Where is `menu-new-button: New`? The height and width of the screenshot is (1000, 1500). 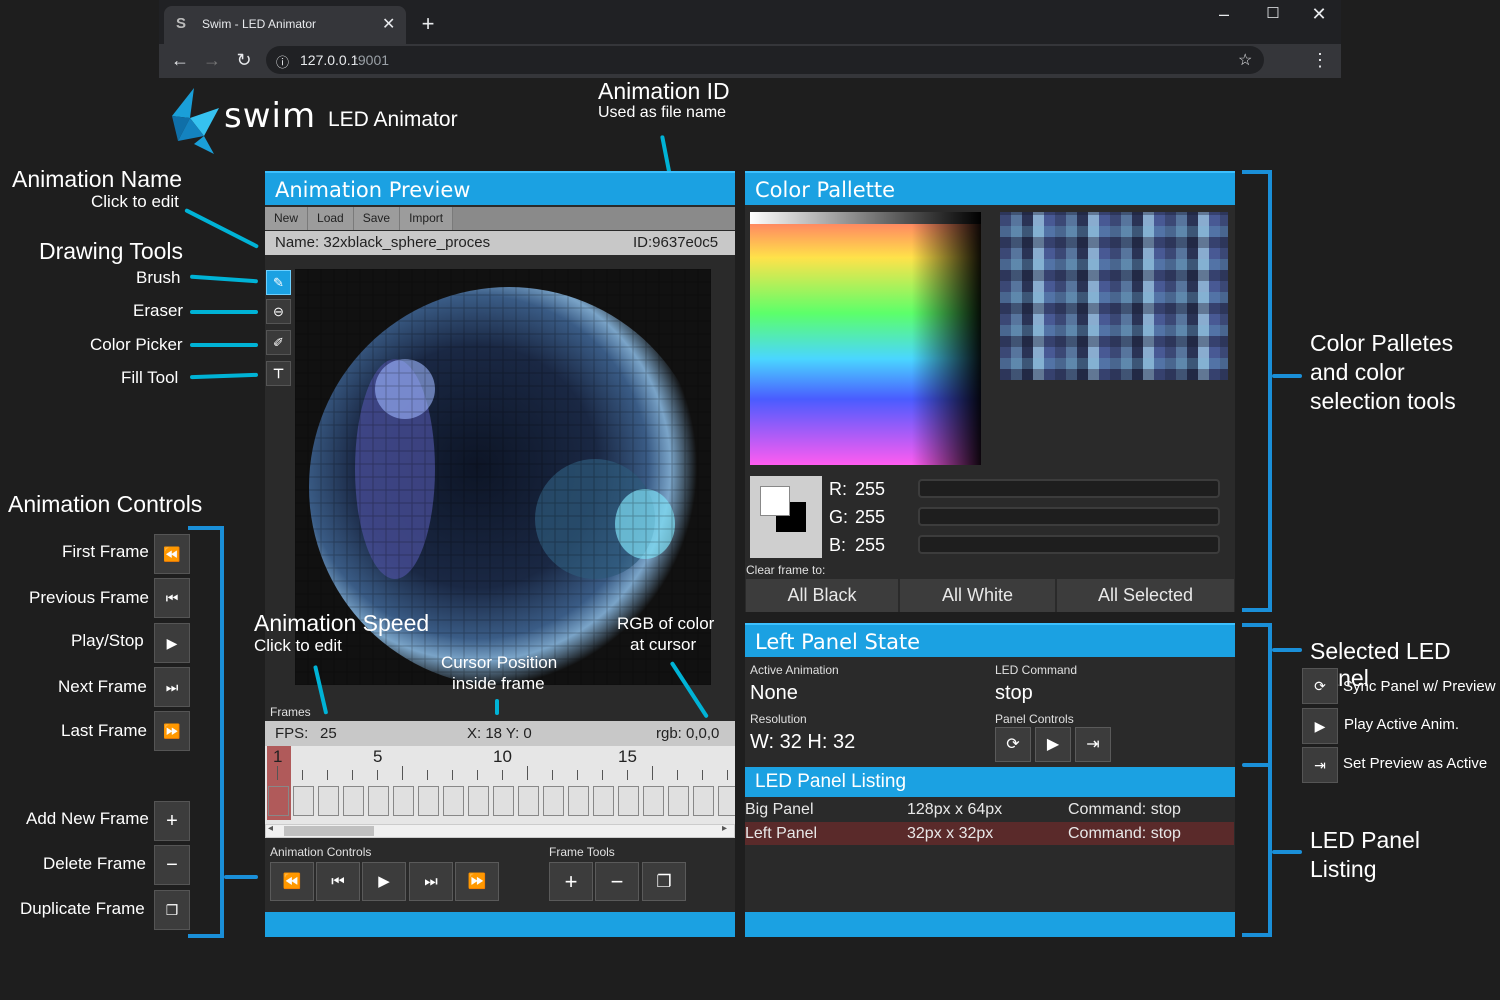 menu-new-button: New is located at coordinates (287, 218).